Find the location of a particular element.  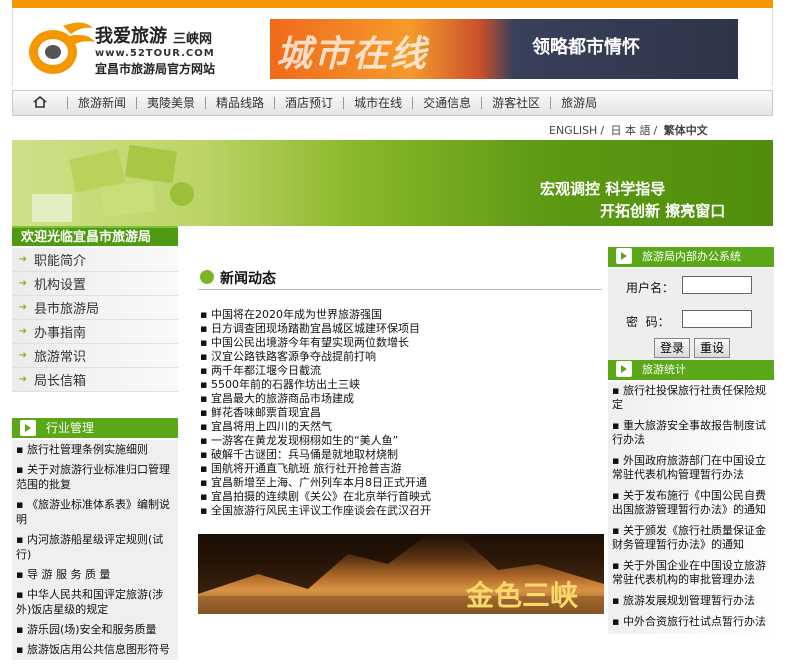

nav-item-traffic: 交通信息 is located at coordinates (446, 103).